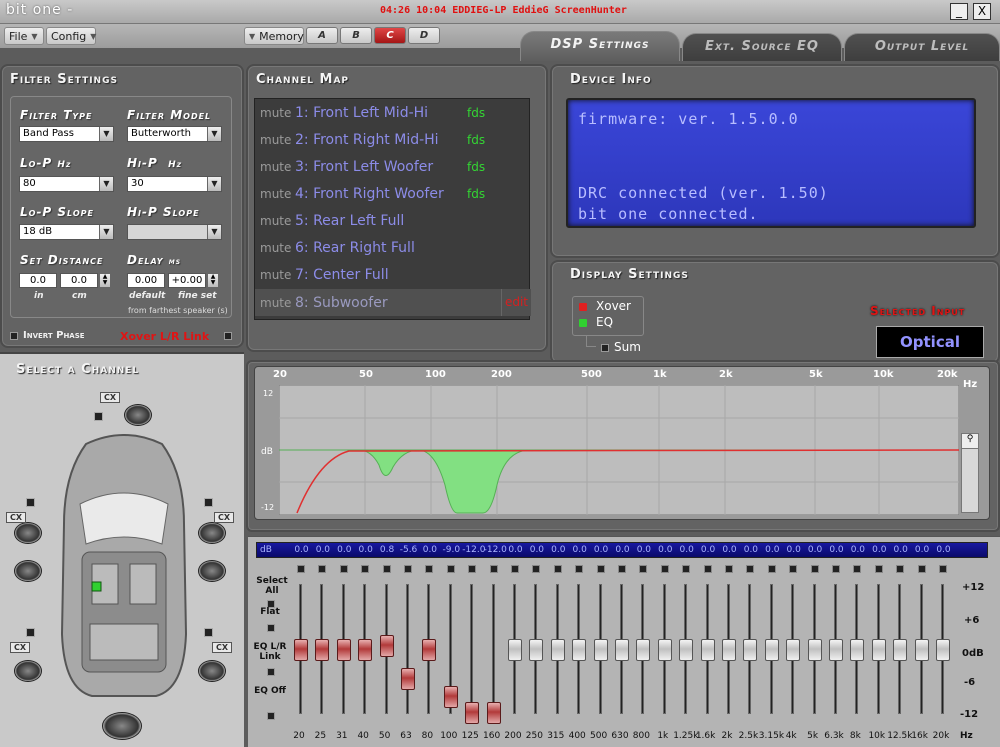 This screenshot has height=747, width=1000. What do you see at coordinates (516, 302) in the screenshot?
I see `edit-button: edit` at bounding box center [516, 302].